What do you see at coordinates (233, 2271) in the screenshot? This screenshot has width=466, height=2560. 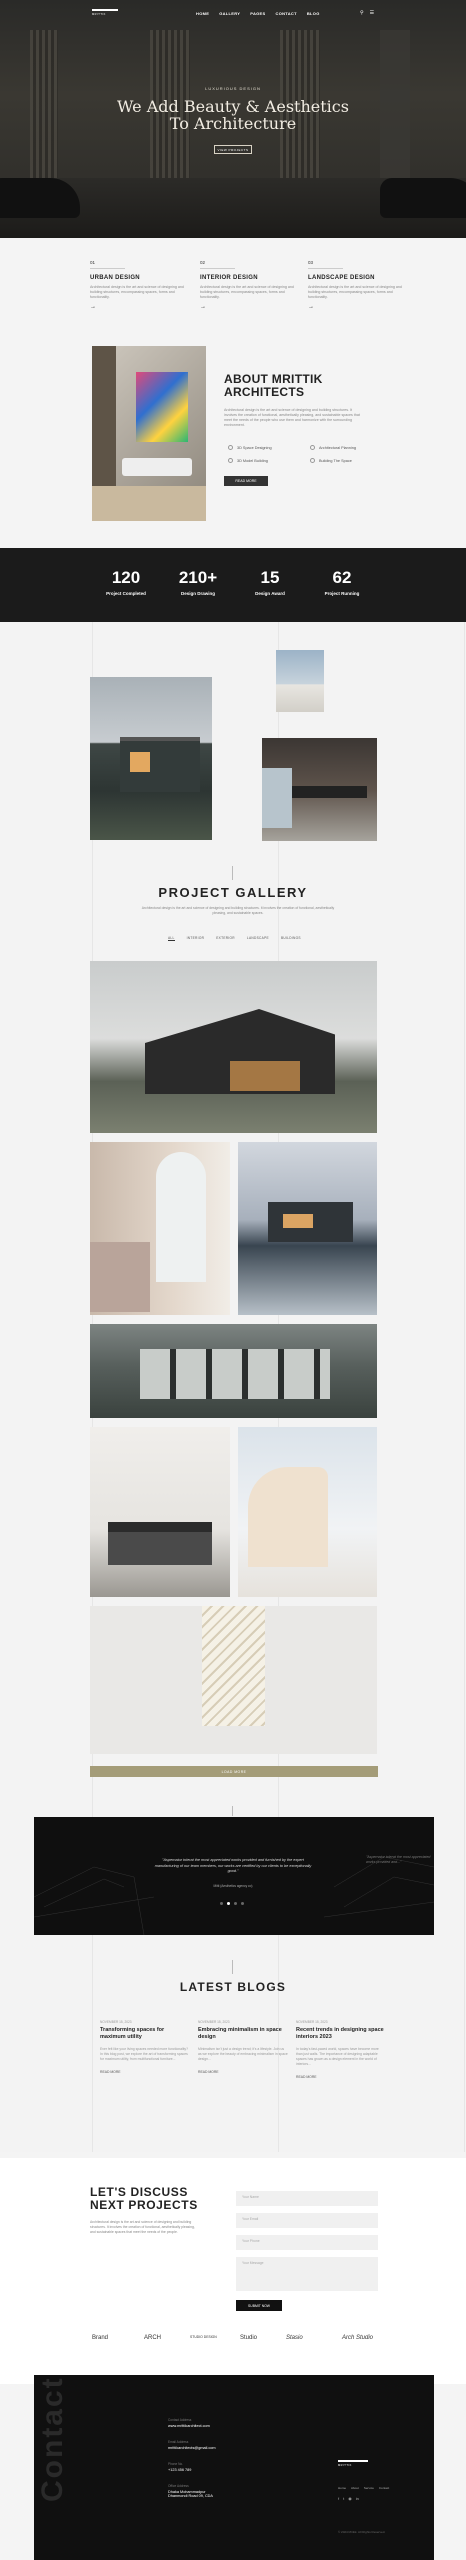 I see `discuss-section` at bounding box center [233, 2271].